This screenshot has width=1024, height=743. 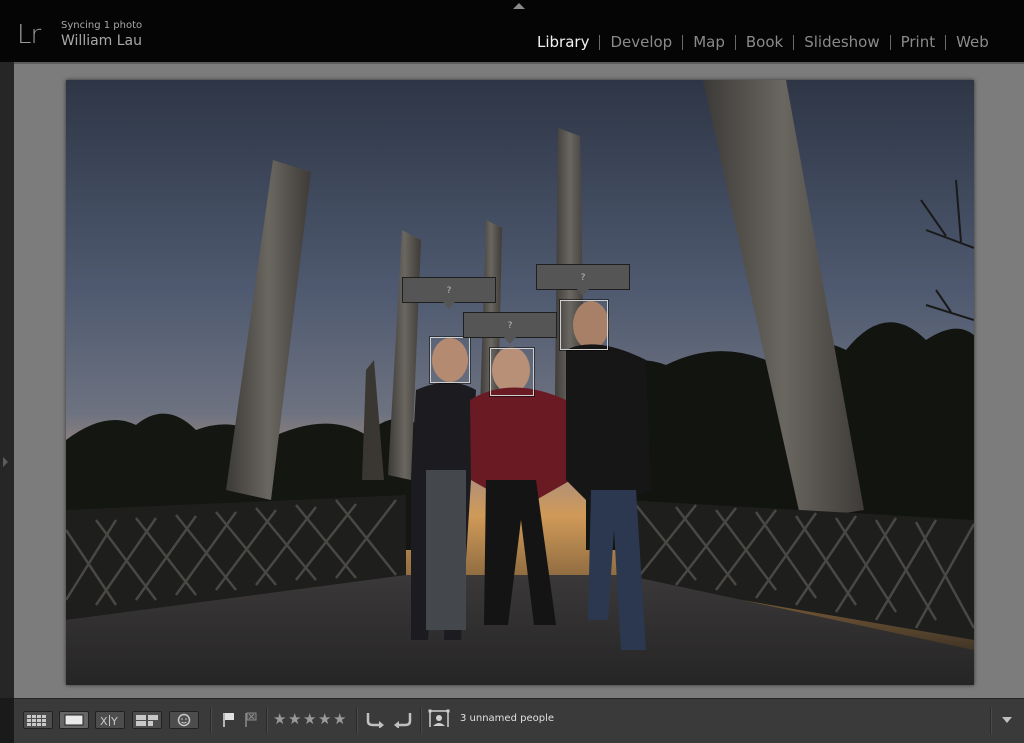 What do you see at coordinates (229, 720) in the screenshot?
I see `pick-flag-icon` at bounding box center [229, 720].